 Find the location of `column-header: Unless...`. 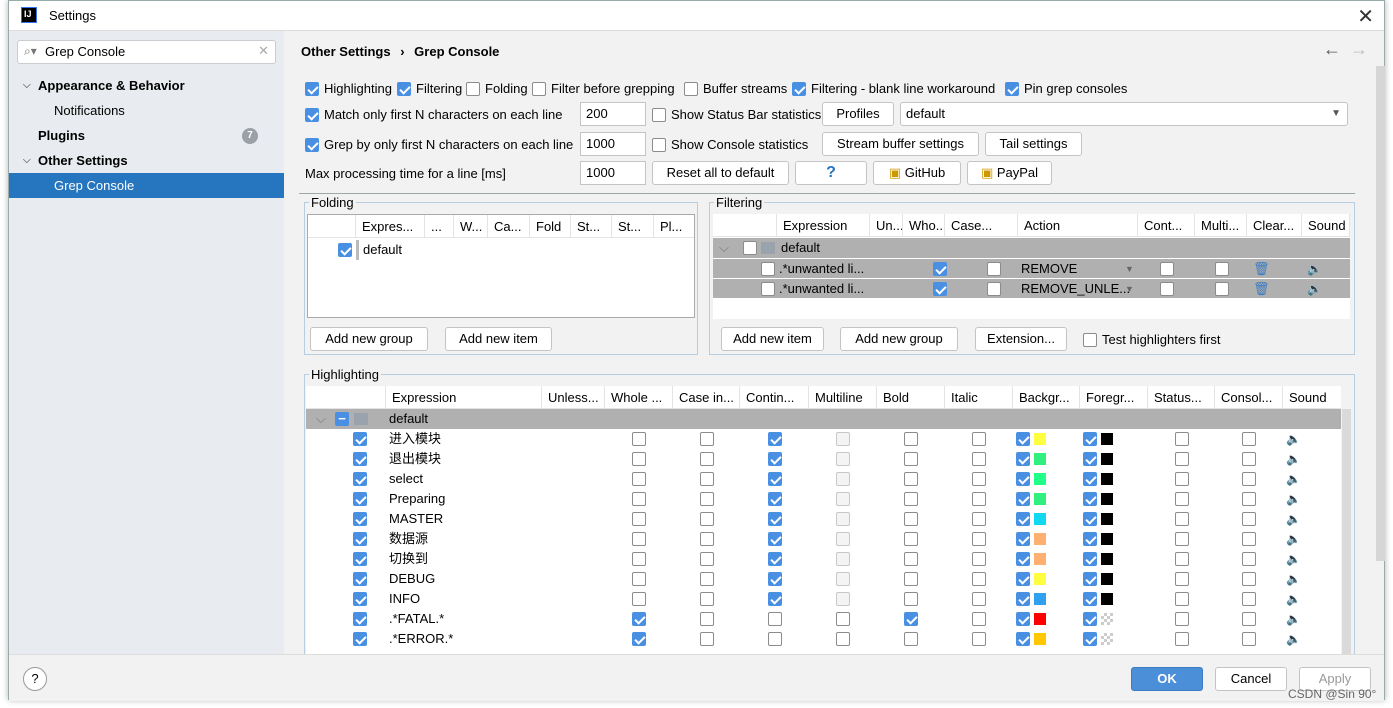

column-header: Unless... is located at coordinates (573, 397).